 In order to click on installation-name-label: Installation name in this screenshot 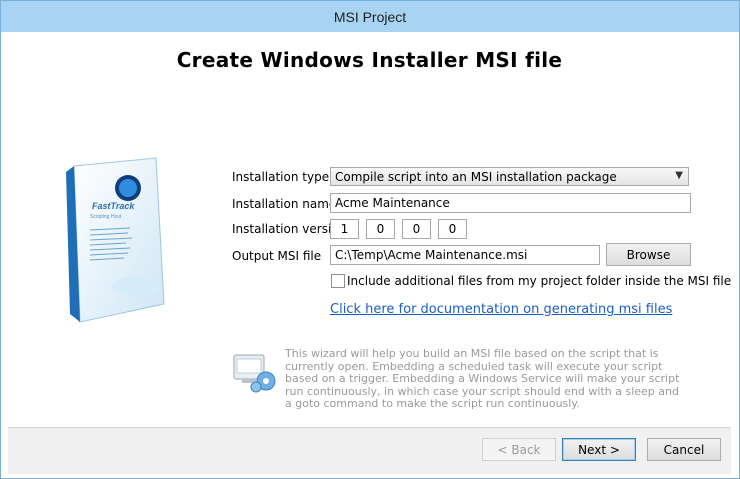, I will do `click(284, 204)`.